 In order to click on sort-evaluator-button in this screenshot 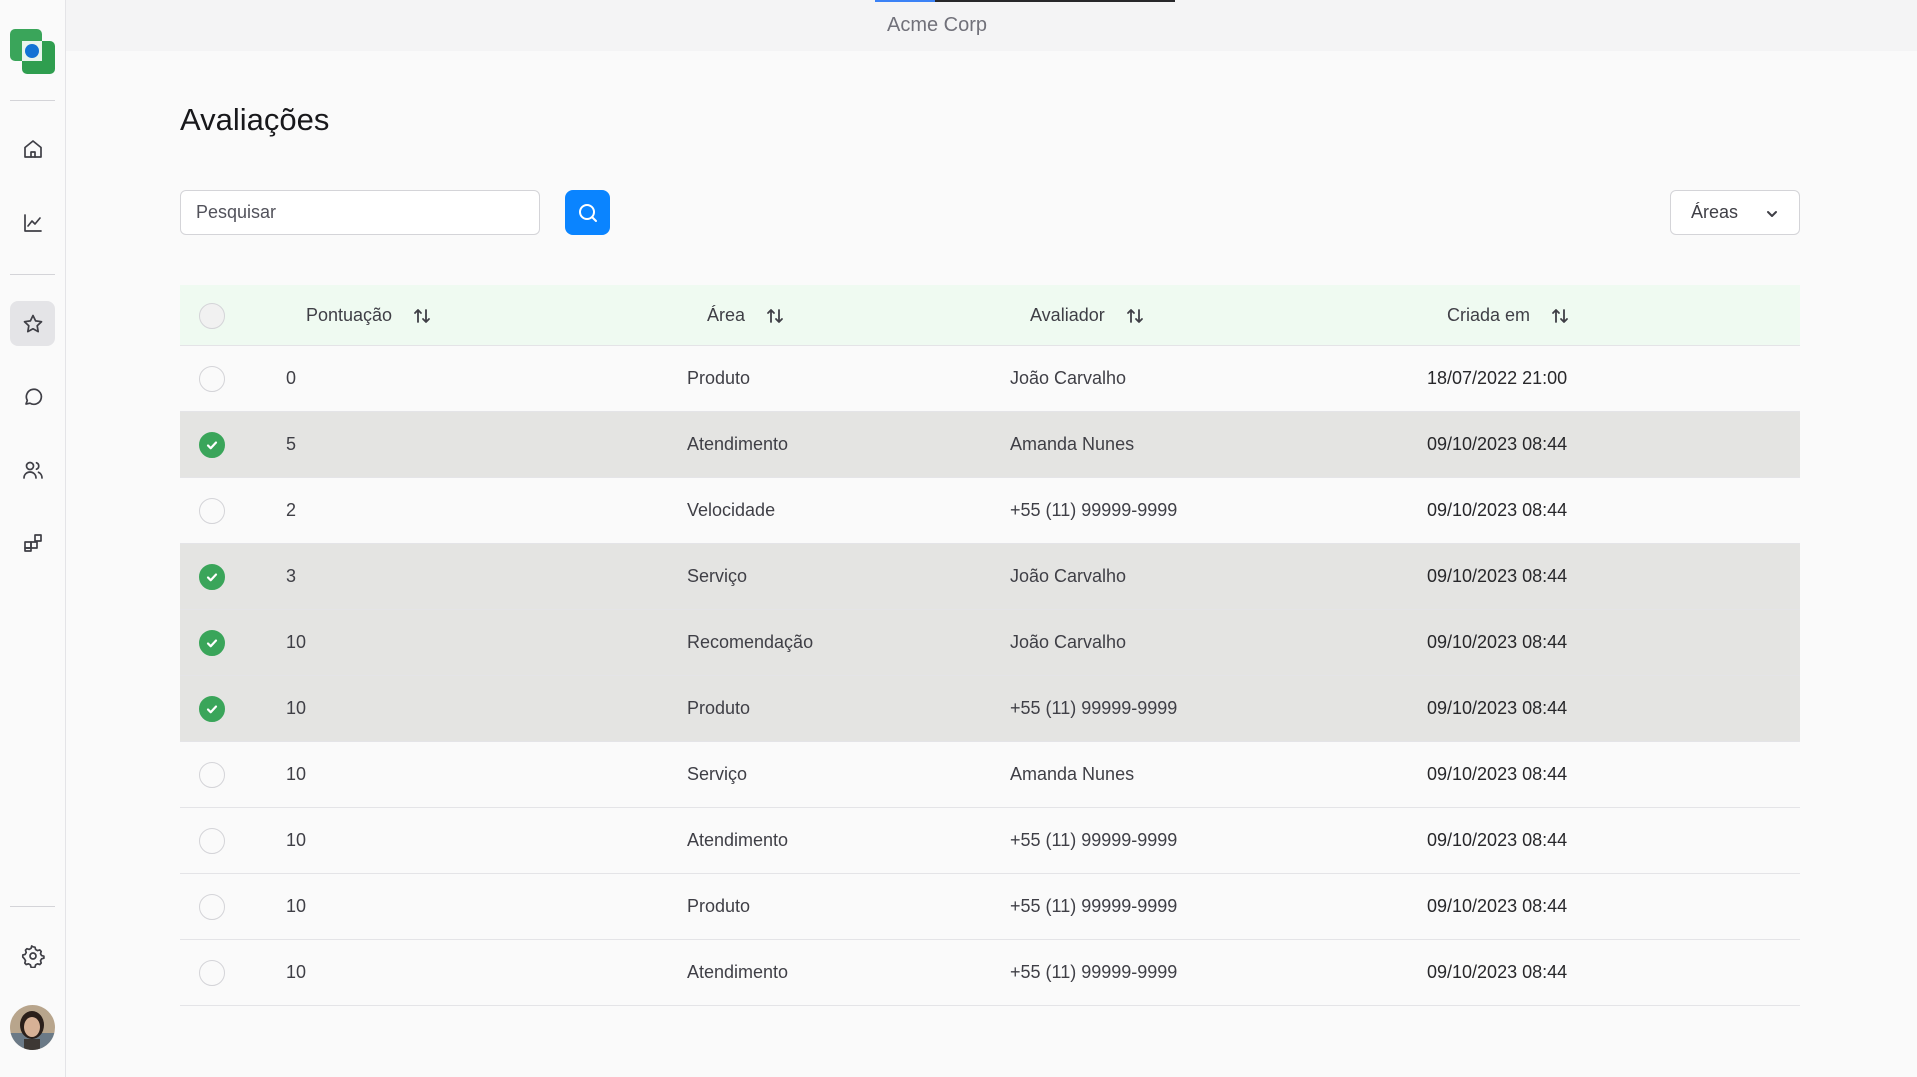, I will do `click(1135, 316)`.